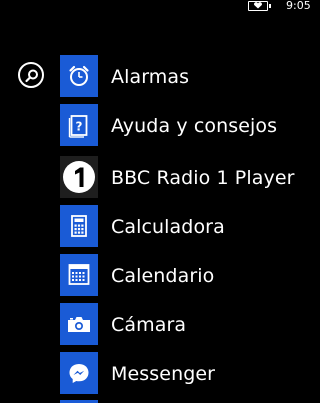 This screenshot has height=403, width=320. What do you see at coordinates (298, 6) in the screenshot?
I see `status-time: 9:05` at bounding box center [298, 6].